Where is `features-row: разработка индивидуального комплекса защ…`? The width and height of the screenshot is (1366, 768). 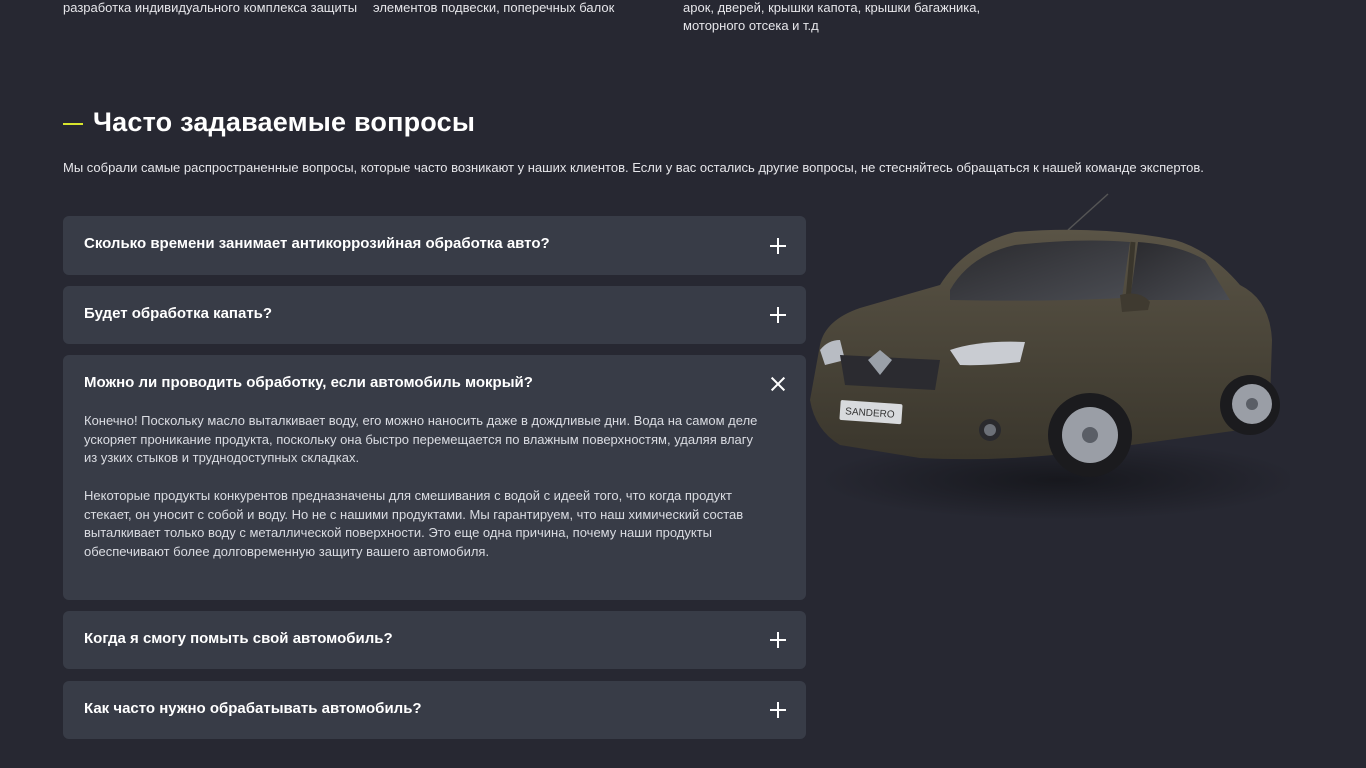 features-row: разработка индивидуального комплекса защ… is located at coordinates (563, 20).